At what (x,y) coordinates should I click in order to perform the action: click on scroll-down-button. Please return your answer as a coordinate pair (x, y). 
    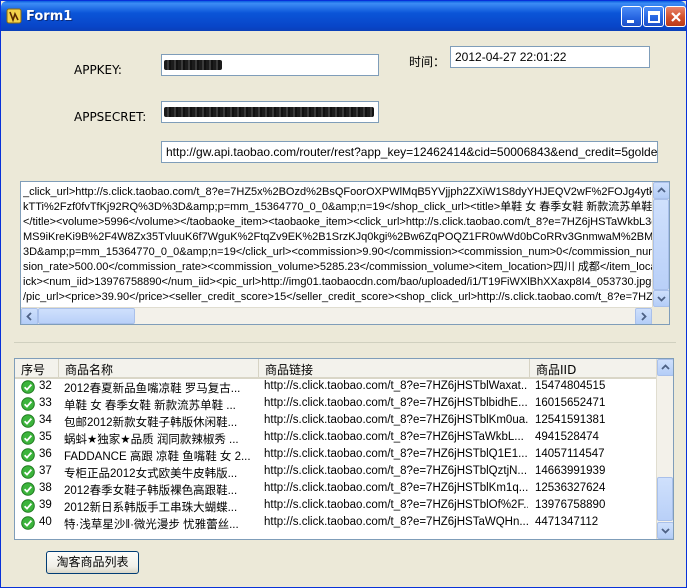
    Looking at the image, I should click on (661, 298).